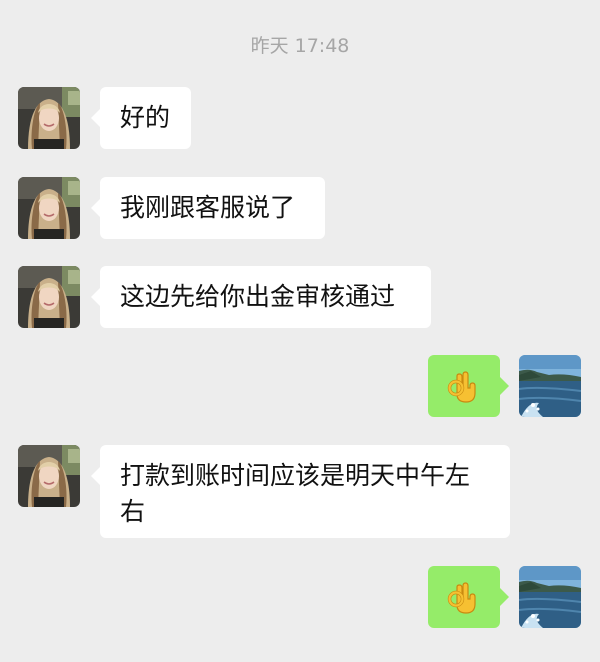  What do you see at coordinates (261, 297) in the screenshot?
I see `message-bubble-incoming: 这边先给你出金审核通过` at bounding box center [261, 297].